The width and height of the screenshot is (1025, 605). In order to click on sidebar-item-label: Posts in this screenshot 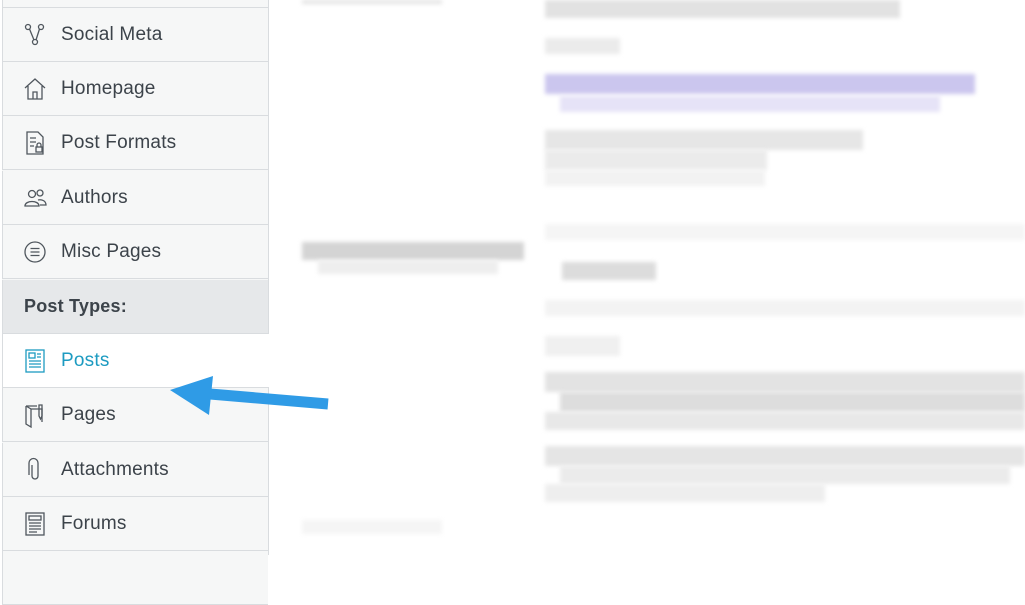, I will do `click(85, 360)`.